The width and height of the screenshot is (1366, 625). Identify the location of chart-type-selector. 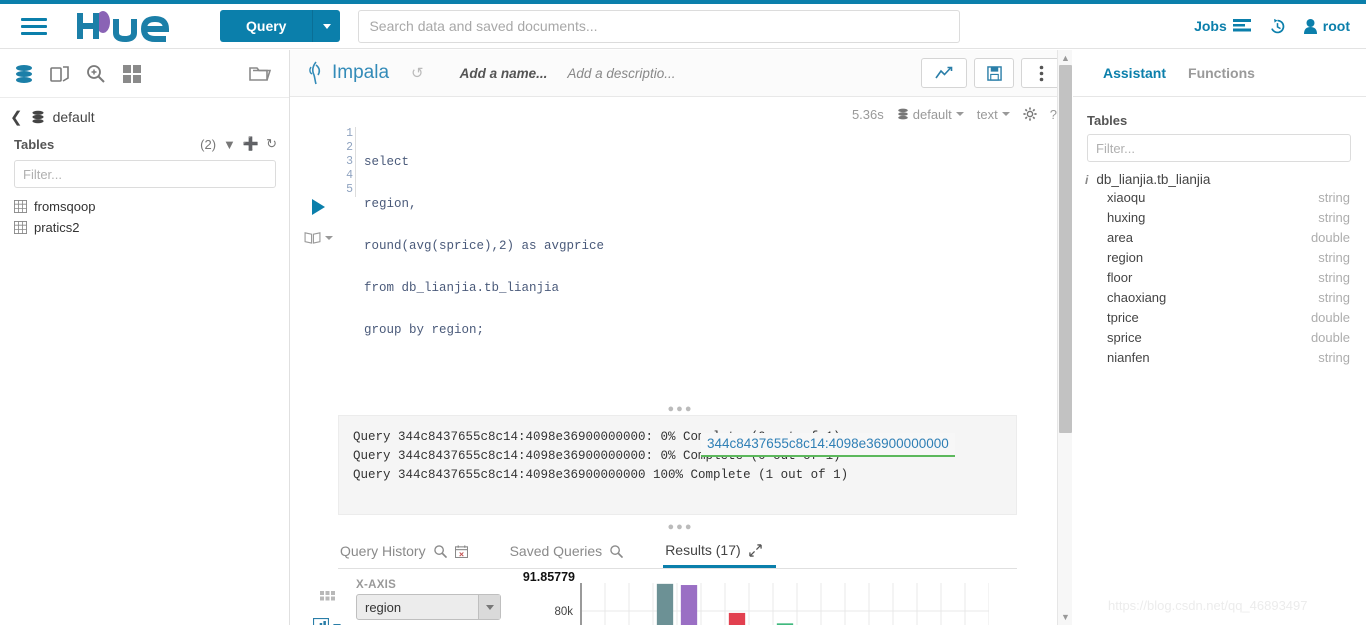
(327, 621).